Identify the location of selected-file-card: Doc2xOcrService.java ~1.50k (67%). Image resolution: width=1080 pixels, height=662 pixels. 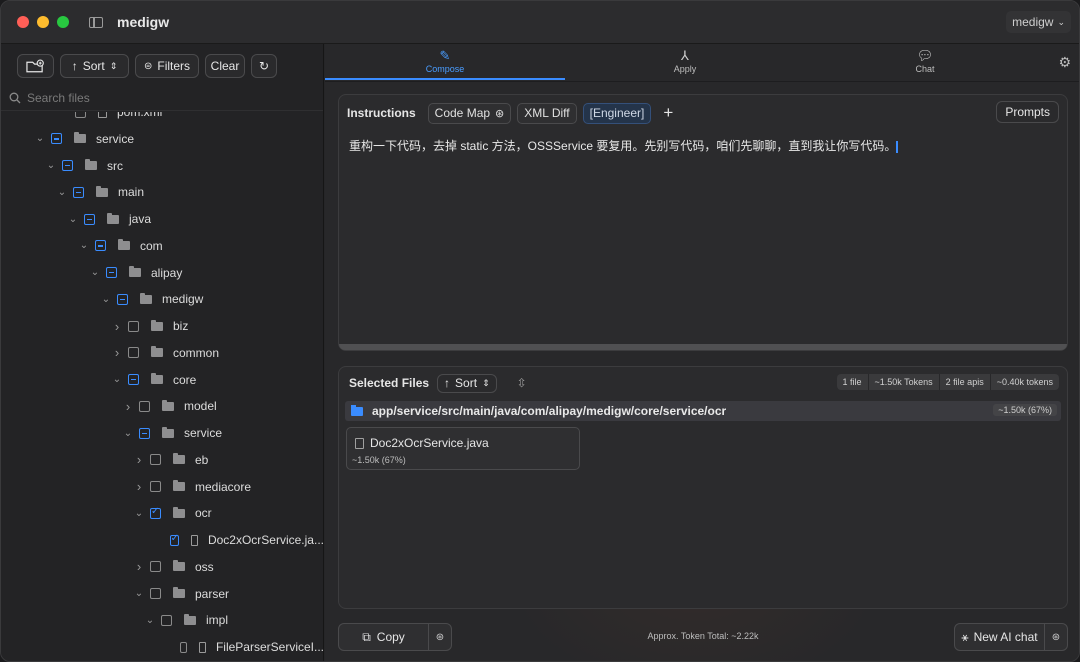
(463, 448).